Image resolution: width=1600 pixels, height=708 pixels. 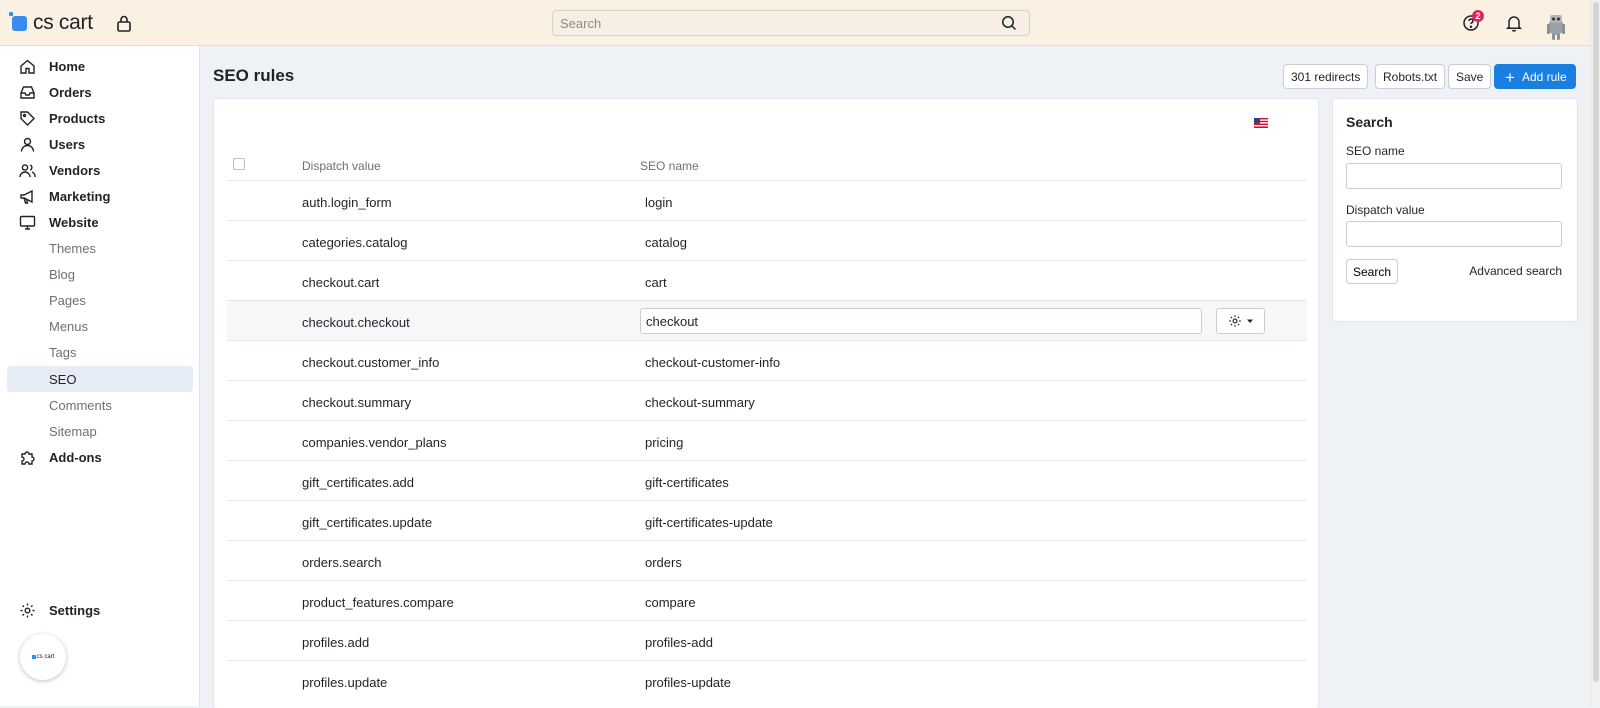 I want to click on table-row: companies.vendor_plans pricing, so click(x=767, y=440).